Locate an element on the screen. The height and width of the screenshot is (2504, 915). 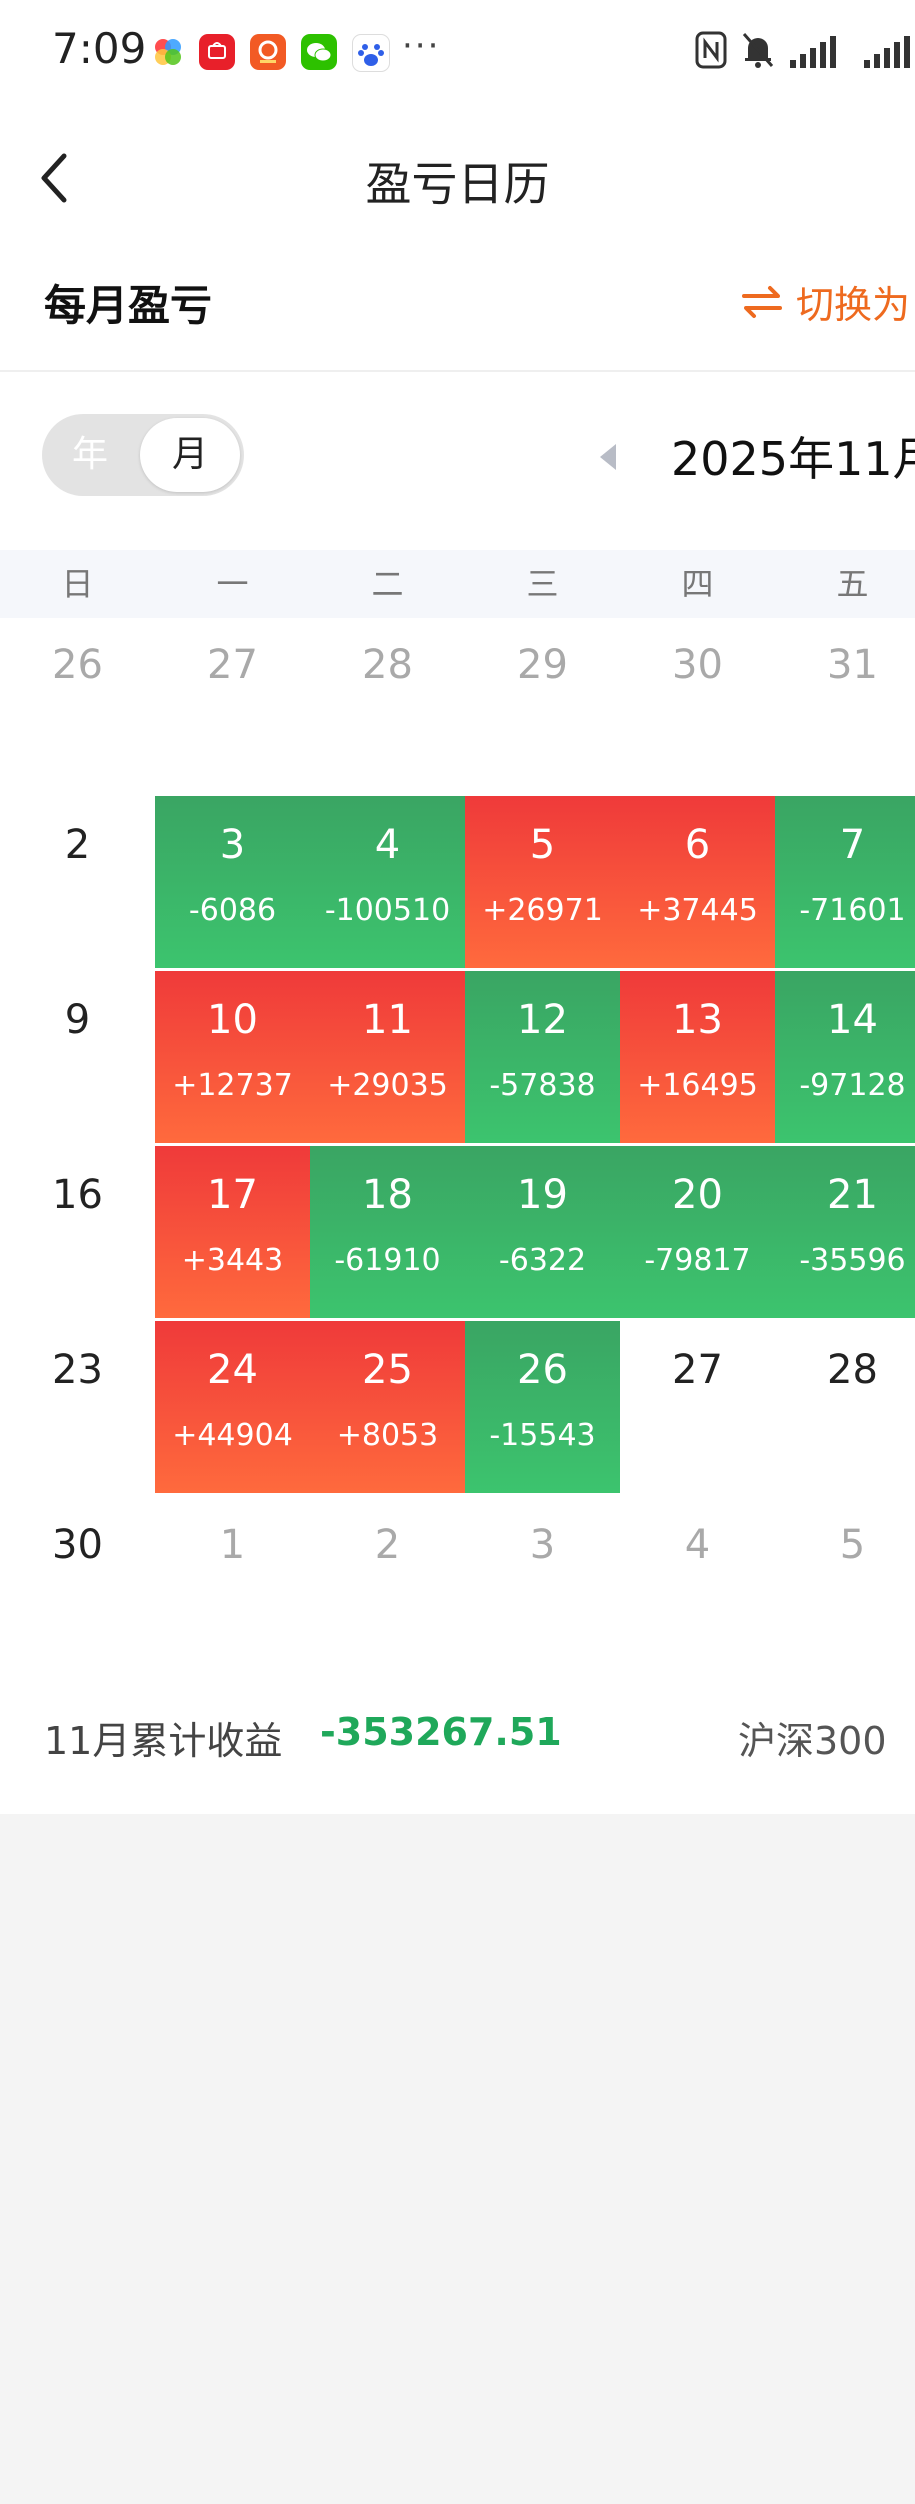
daily-profit-loss: +37445 is located at coordinates (697, 910).